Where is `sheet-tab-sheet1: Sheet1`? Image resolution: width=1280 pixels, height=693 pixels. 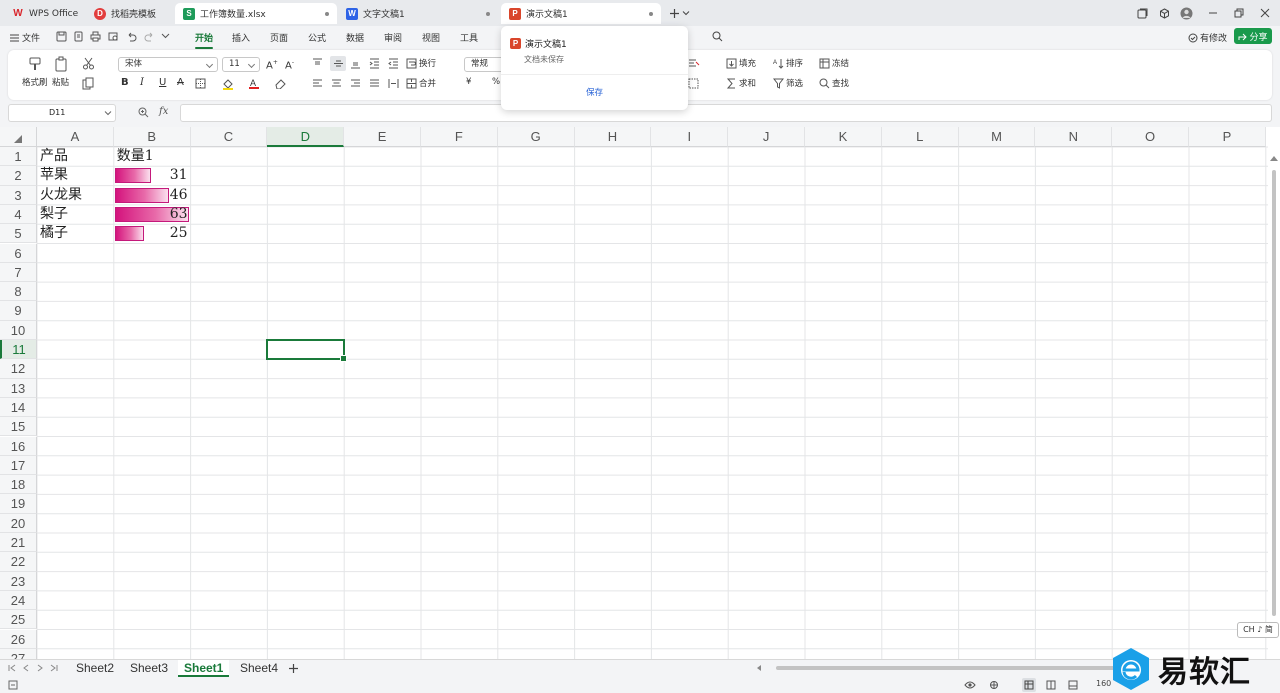 sheet-tab-sheet1: Sheet1 is located at coordinates (204, 668).